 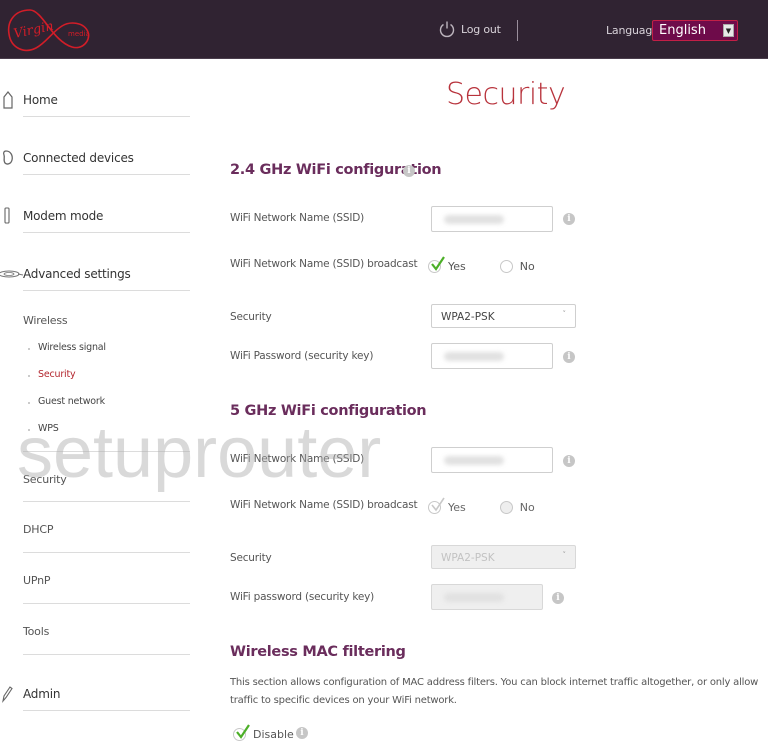 I want to click on advanced-settings-icon, so click(x=12, y=274).